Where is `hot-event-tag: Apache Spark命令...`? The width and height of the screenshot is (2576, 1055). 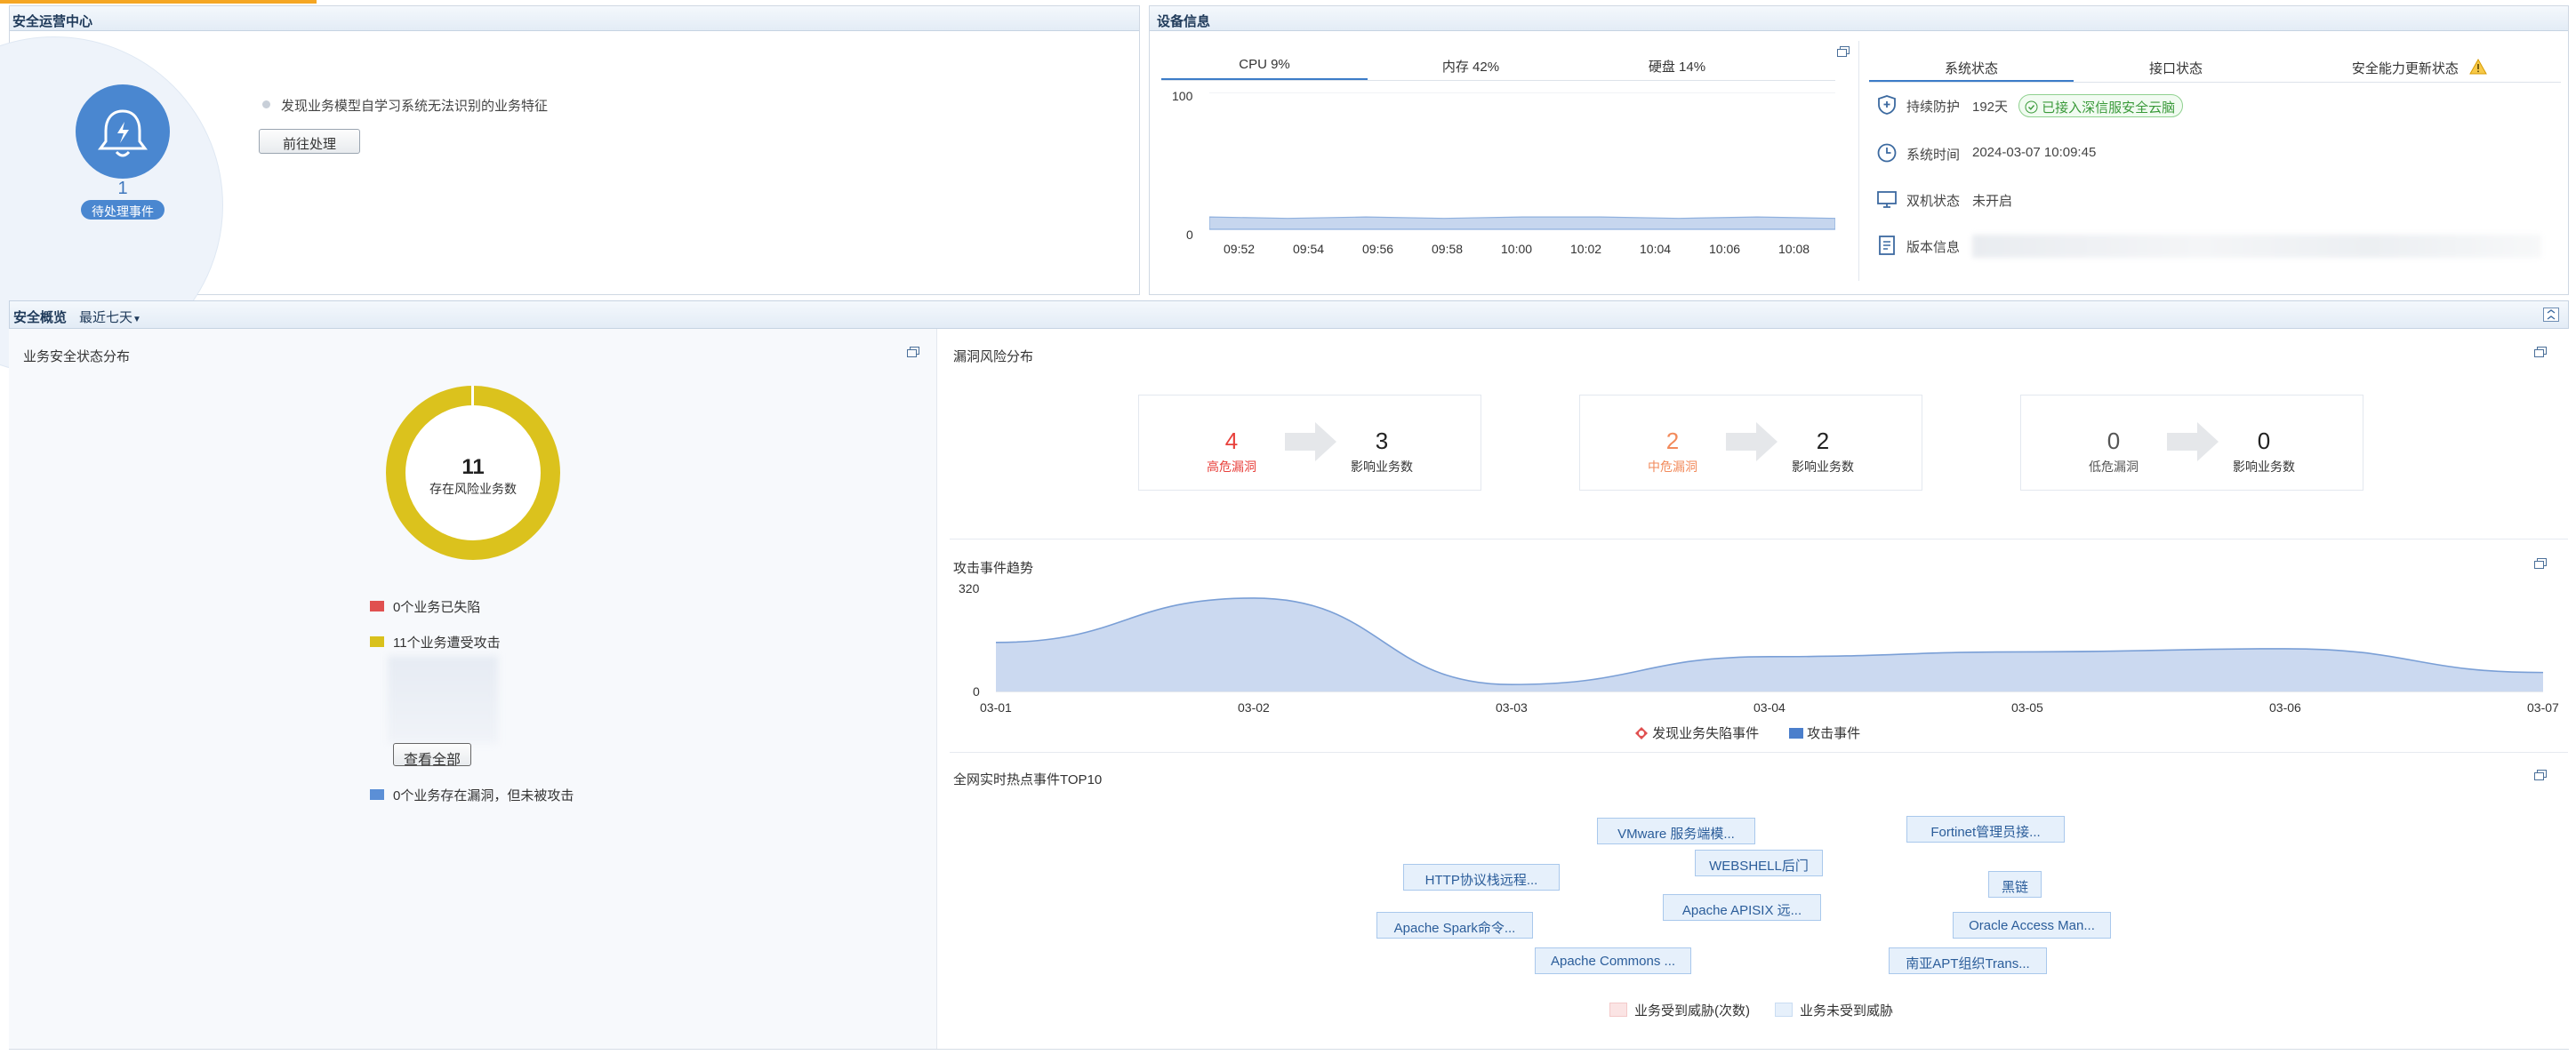 hot-event-tag: Apache Spark命令... is located at coordinates (1454, 925).